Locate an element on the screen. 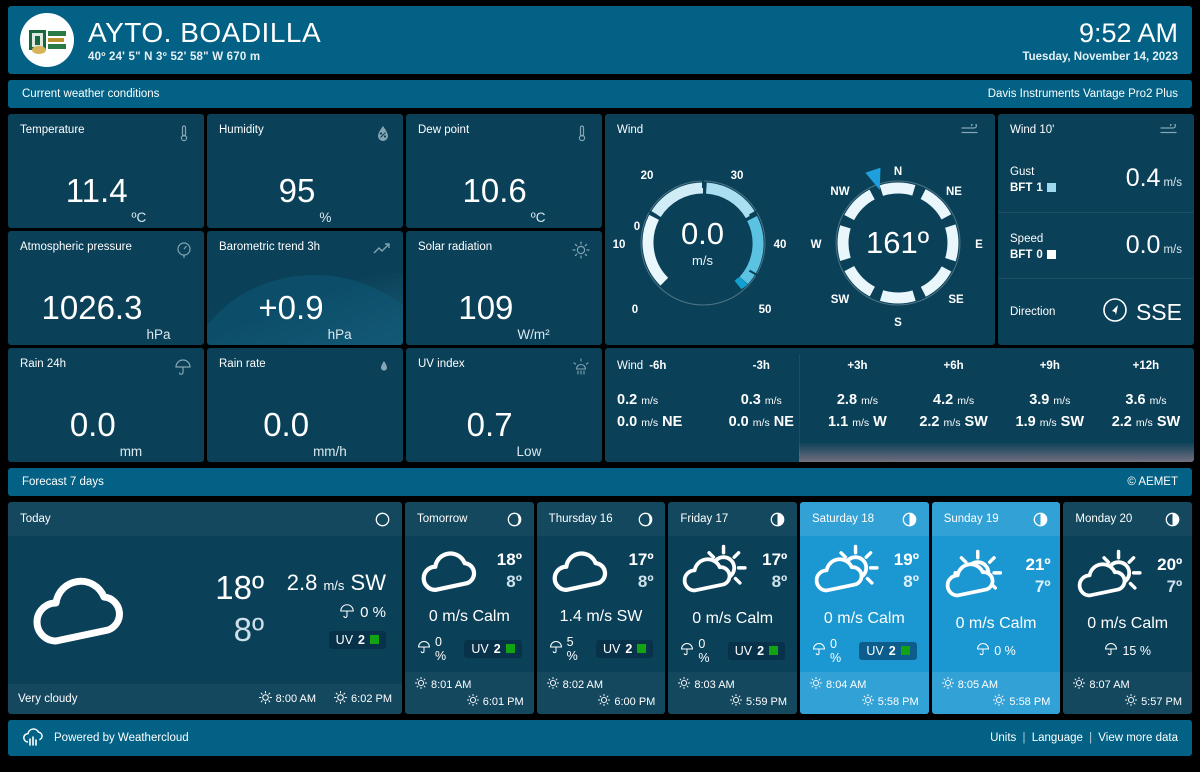 The image size is (1200, 772). col-speed: 3.6 m/s is located at coordinates (1146, 400).